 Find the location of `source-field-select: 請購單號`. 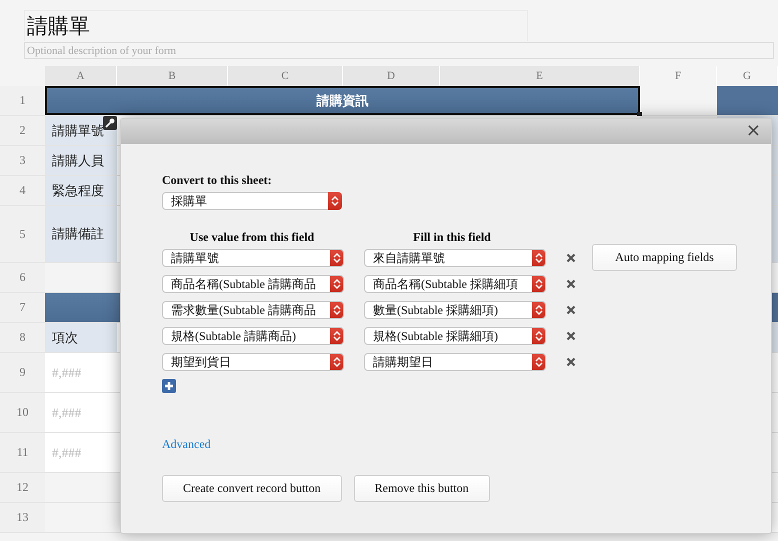

source-field-select: 請購單號 is located at coordinates (253, 258).